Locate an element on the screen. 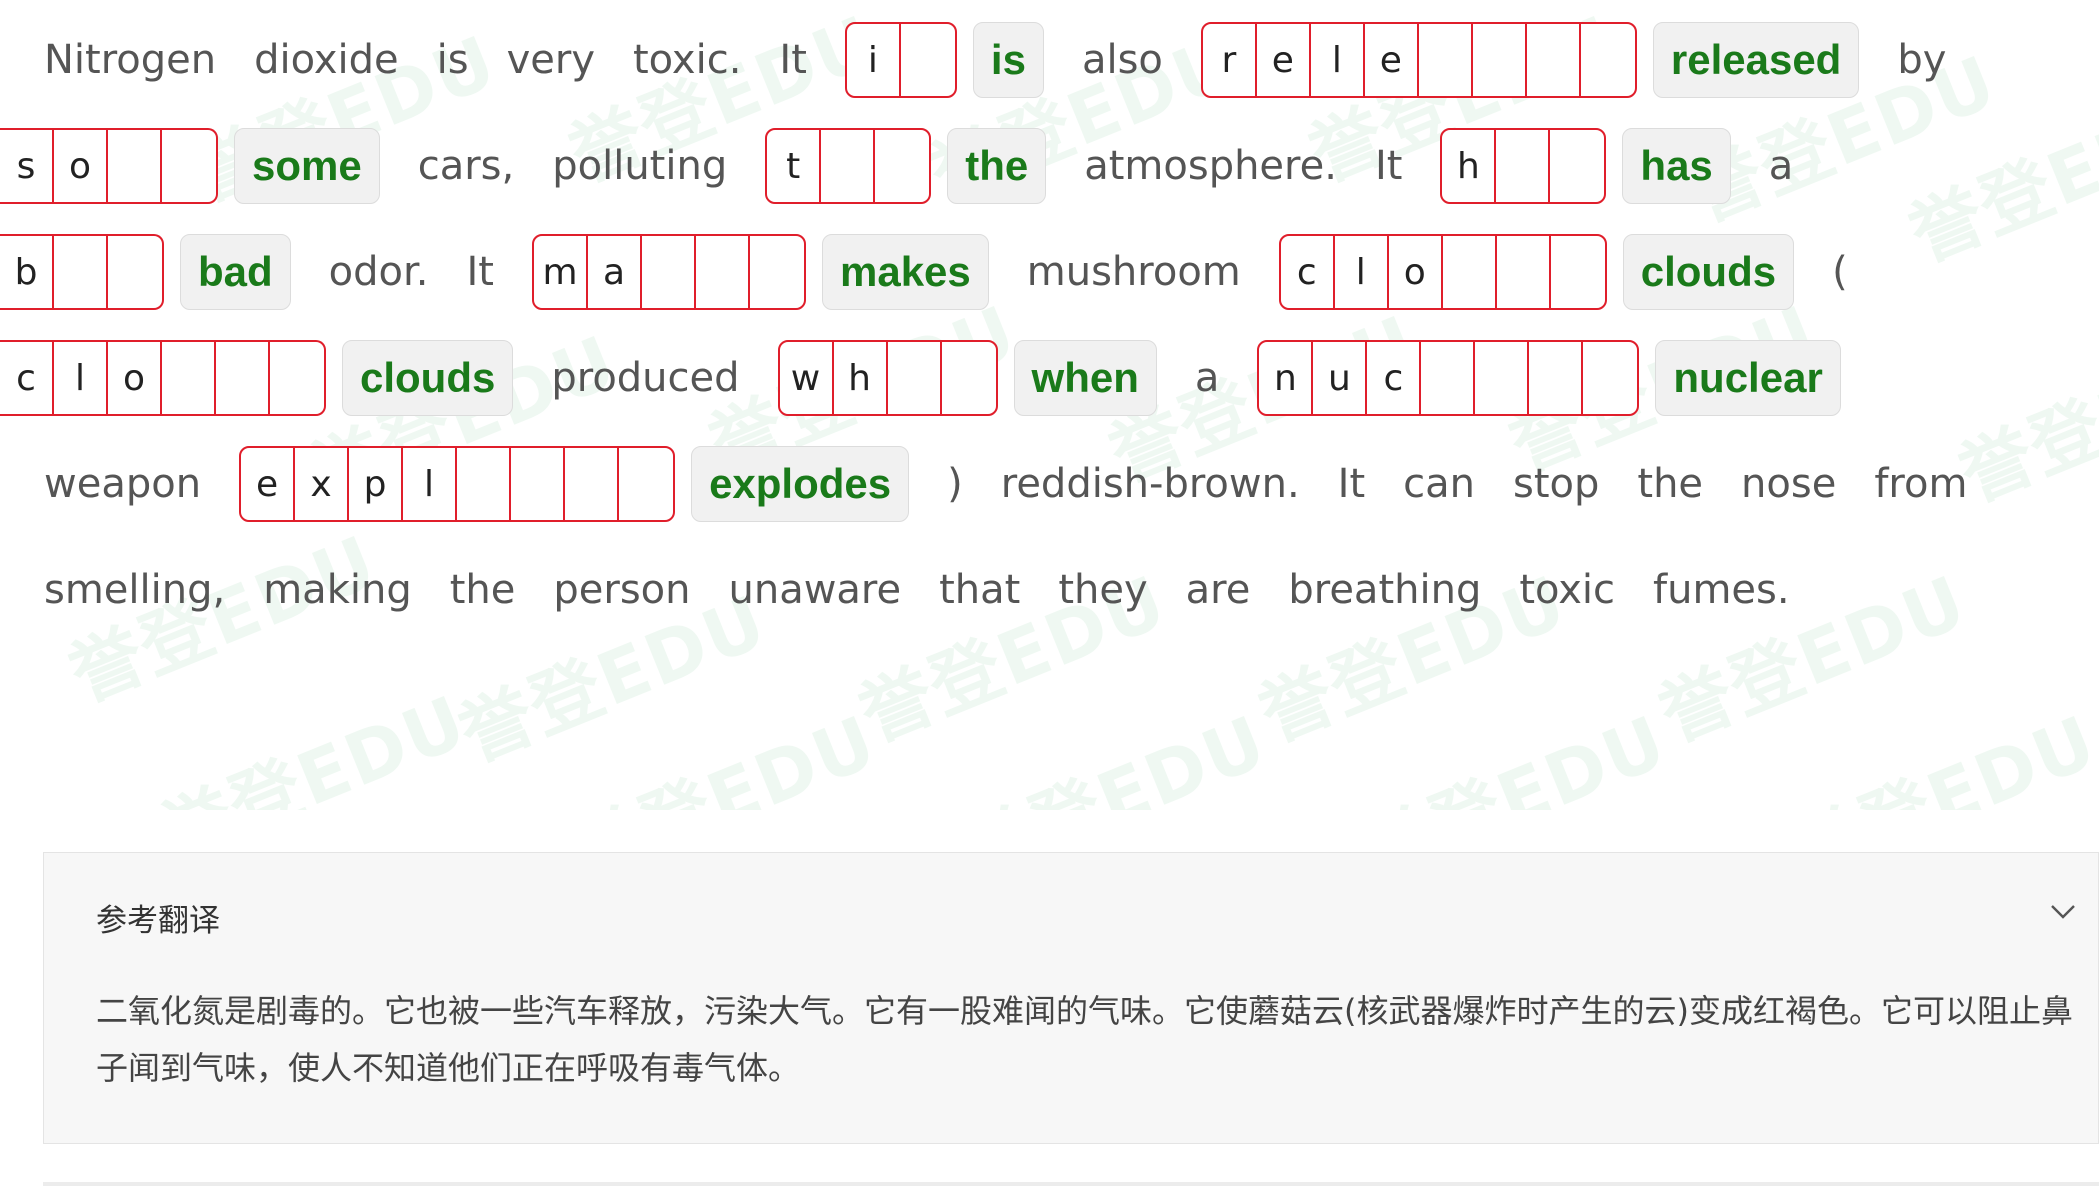 Image resolution: width=2099 pixels, height=1186 pixels. chevron-down-icon is located at coordinates (2063, 911).